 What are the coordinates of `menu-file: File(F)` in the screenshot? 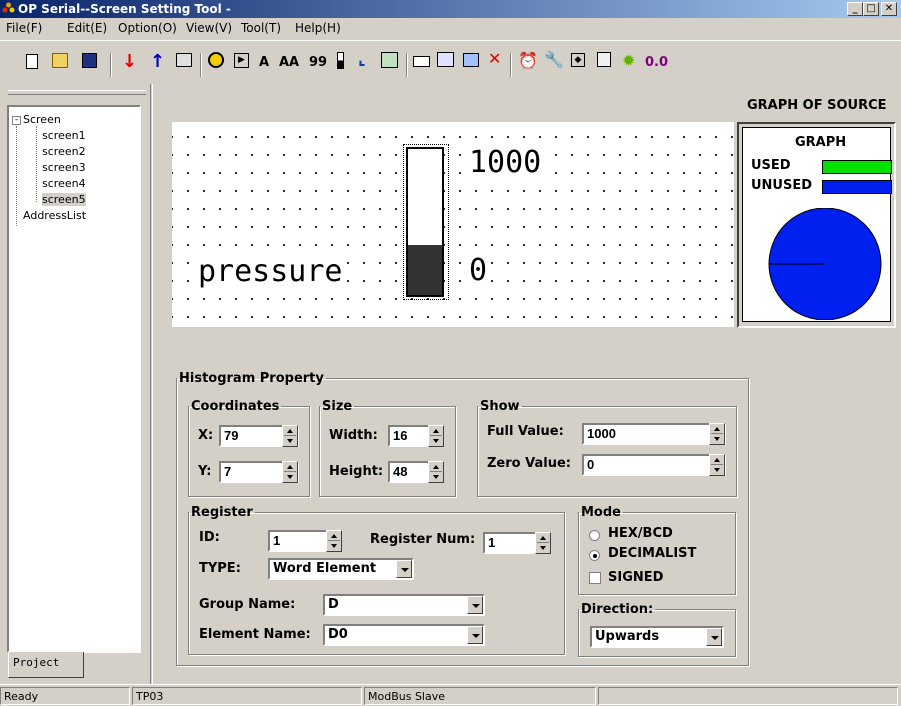 It's located at (24, 28).